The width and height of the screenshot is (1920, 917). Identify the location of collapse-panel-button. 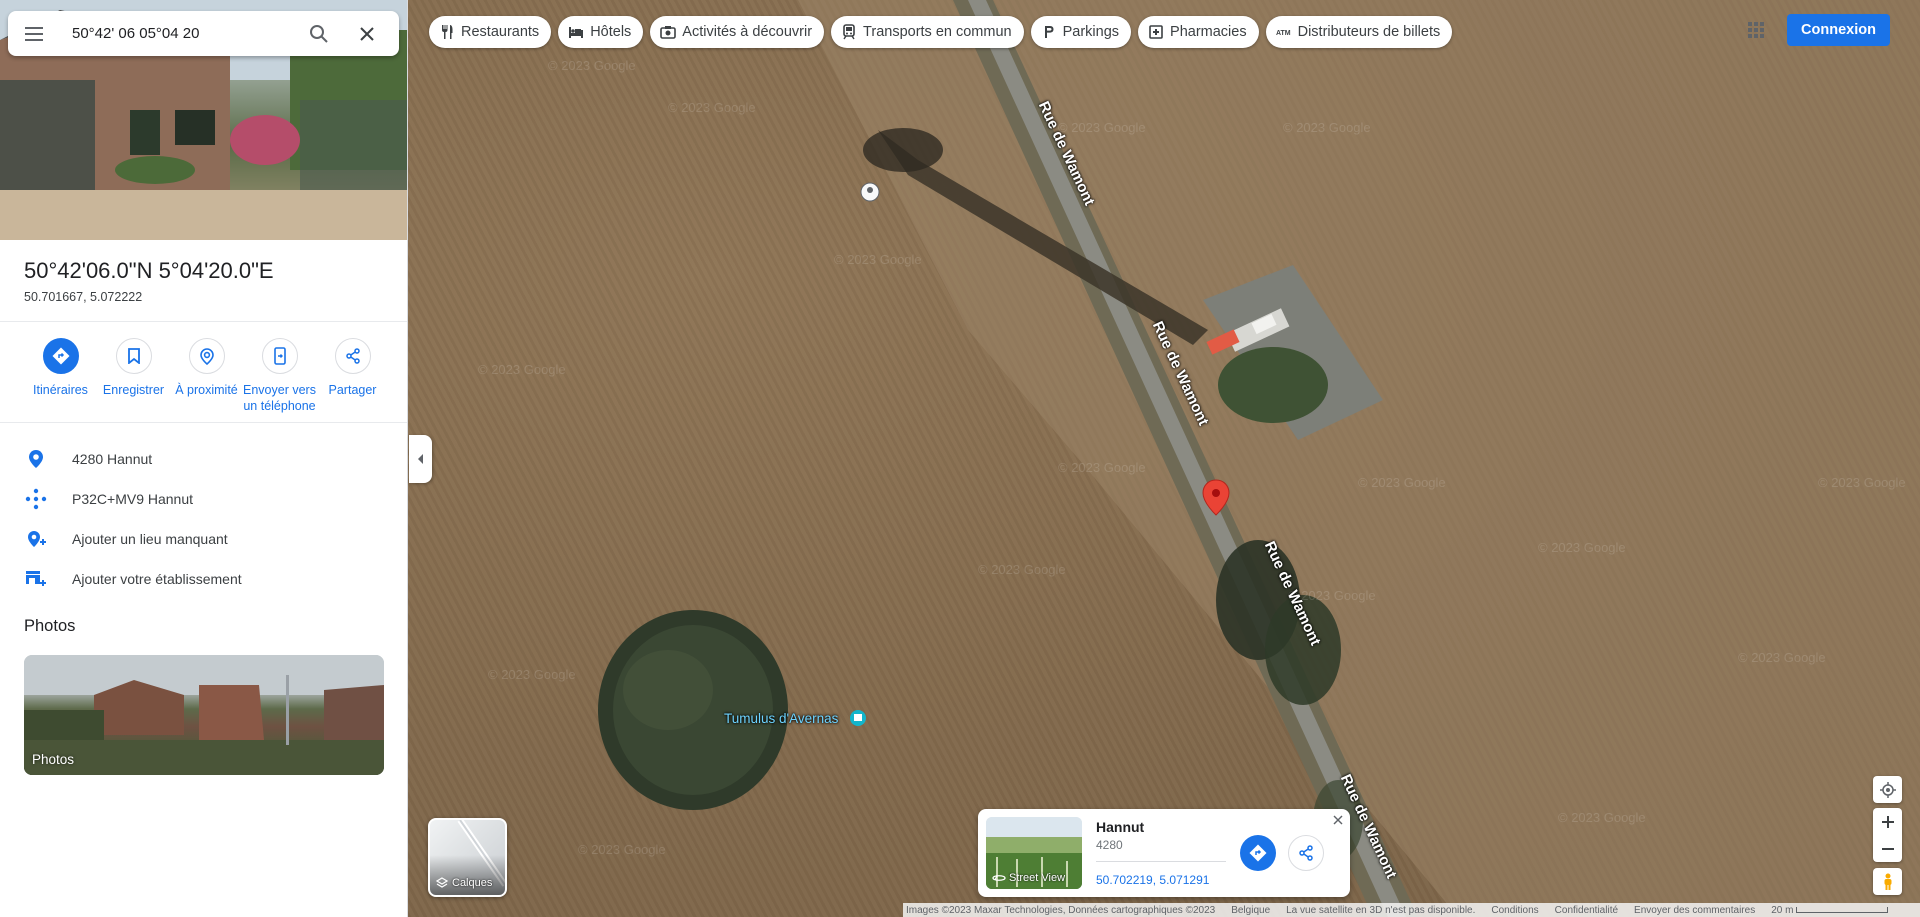
(420, 459).